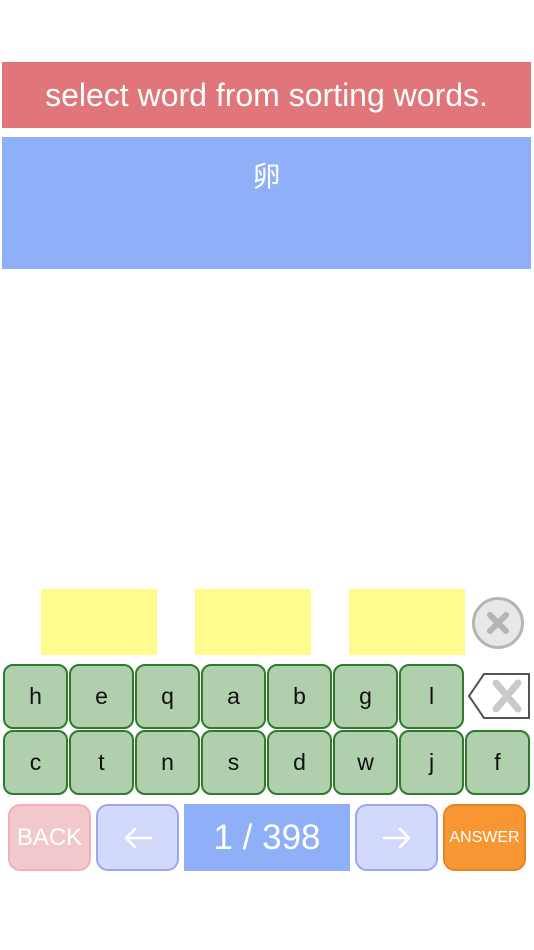 Image resolution: width=534 pixels, height=950 pixels. I want to click on answer-button: ANSWER, so click(484, 837).